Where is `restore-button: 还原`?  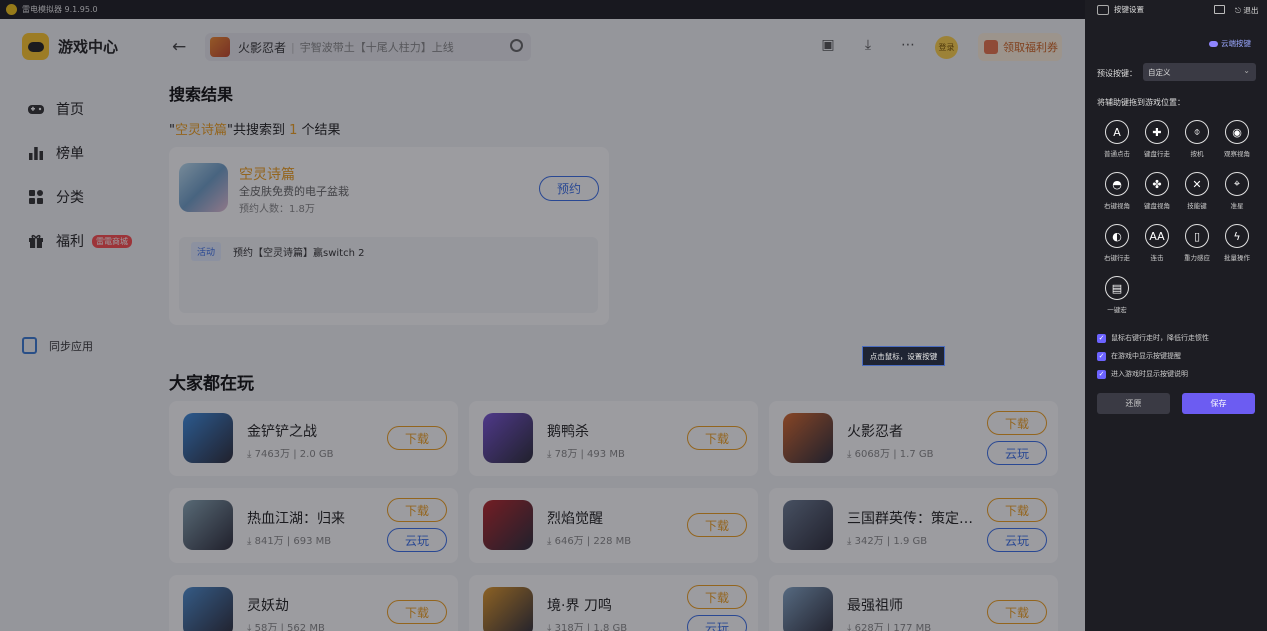 restore-button: 还原 is located at coordinates (1133, 403).